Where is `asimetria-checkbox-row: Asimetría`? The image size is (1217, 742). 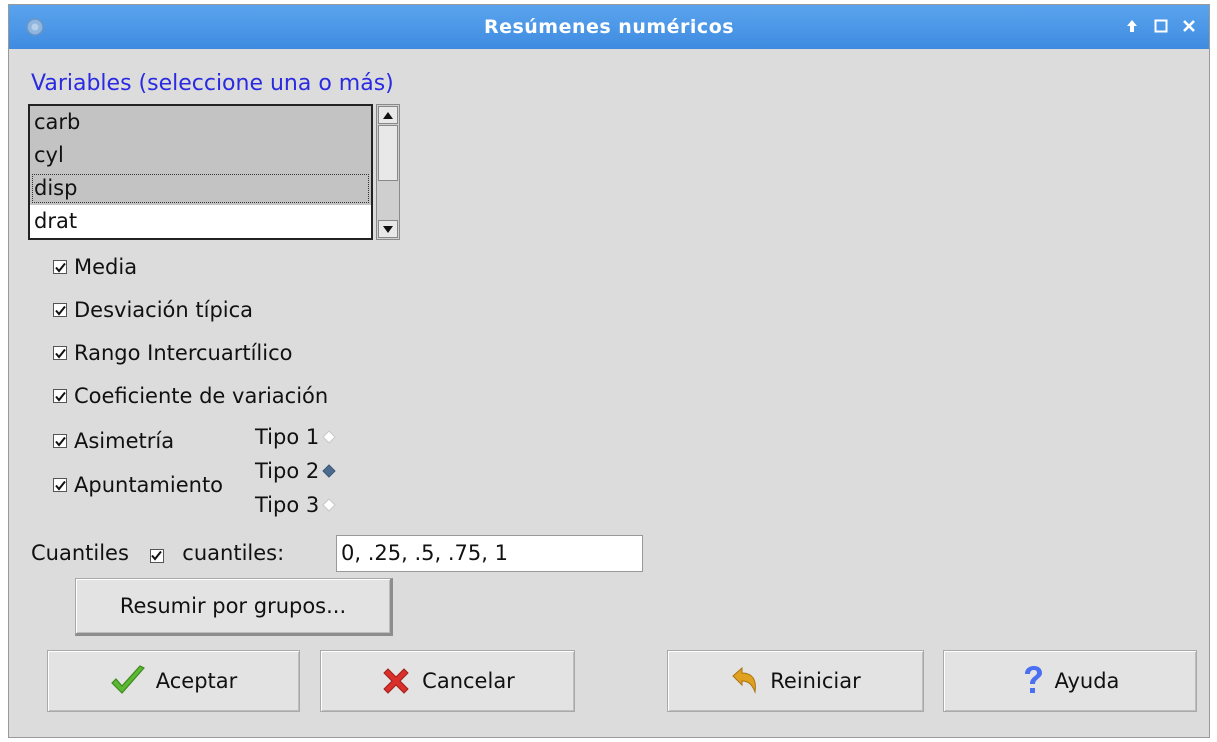
asimetria-checkbox-row: Asimetría is located at coordinates (113, 441).